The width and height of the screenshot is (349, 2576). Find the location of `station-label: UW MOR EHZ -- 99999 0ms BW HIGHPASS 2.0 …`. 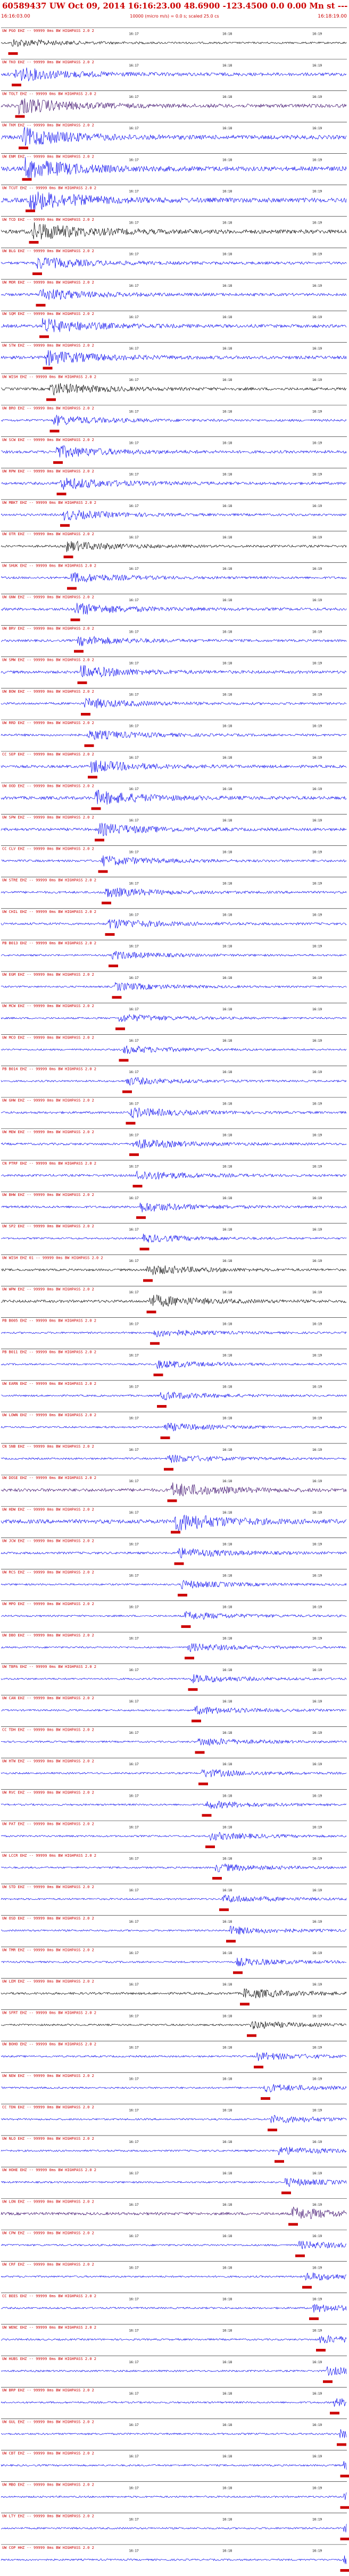

station-label: UW MOR EHZ -- 99999 0ms BW HIGHPASS 2.0 … is located at coordinates (48, 282).